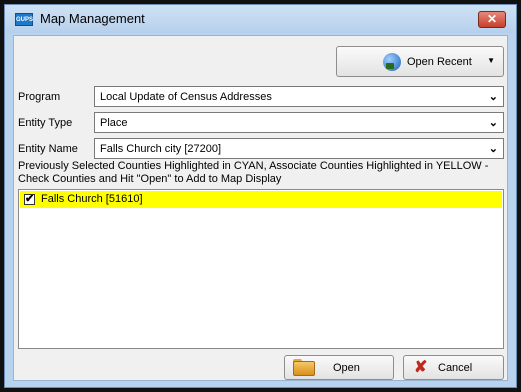  I want to click on county-label: Falls Church [51610], so click(92, 199).